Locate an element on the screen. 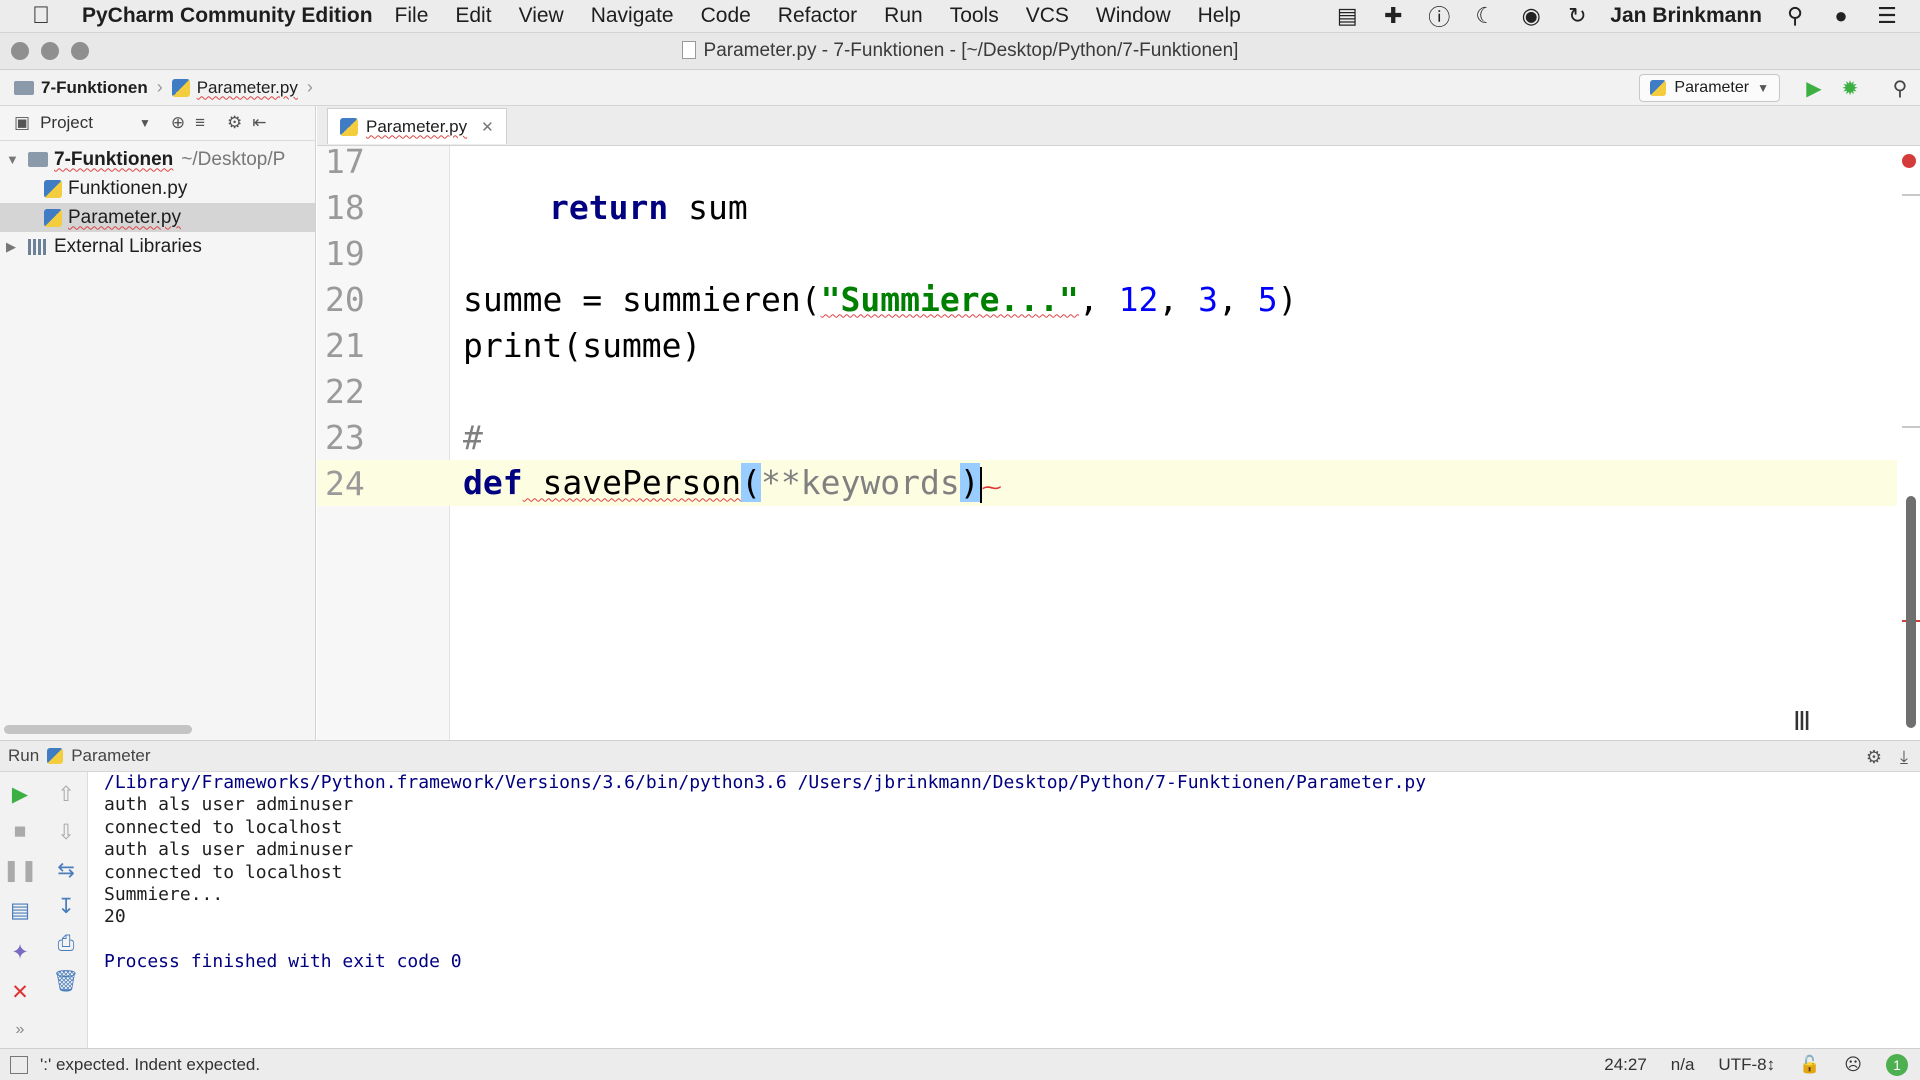 This screenshot has height=1080, width=1920. more-icon: » is located at coordinates (20, 1030).